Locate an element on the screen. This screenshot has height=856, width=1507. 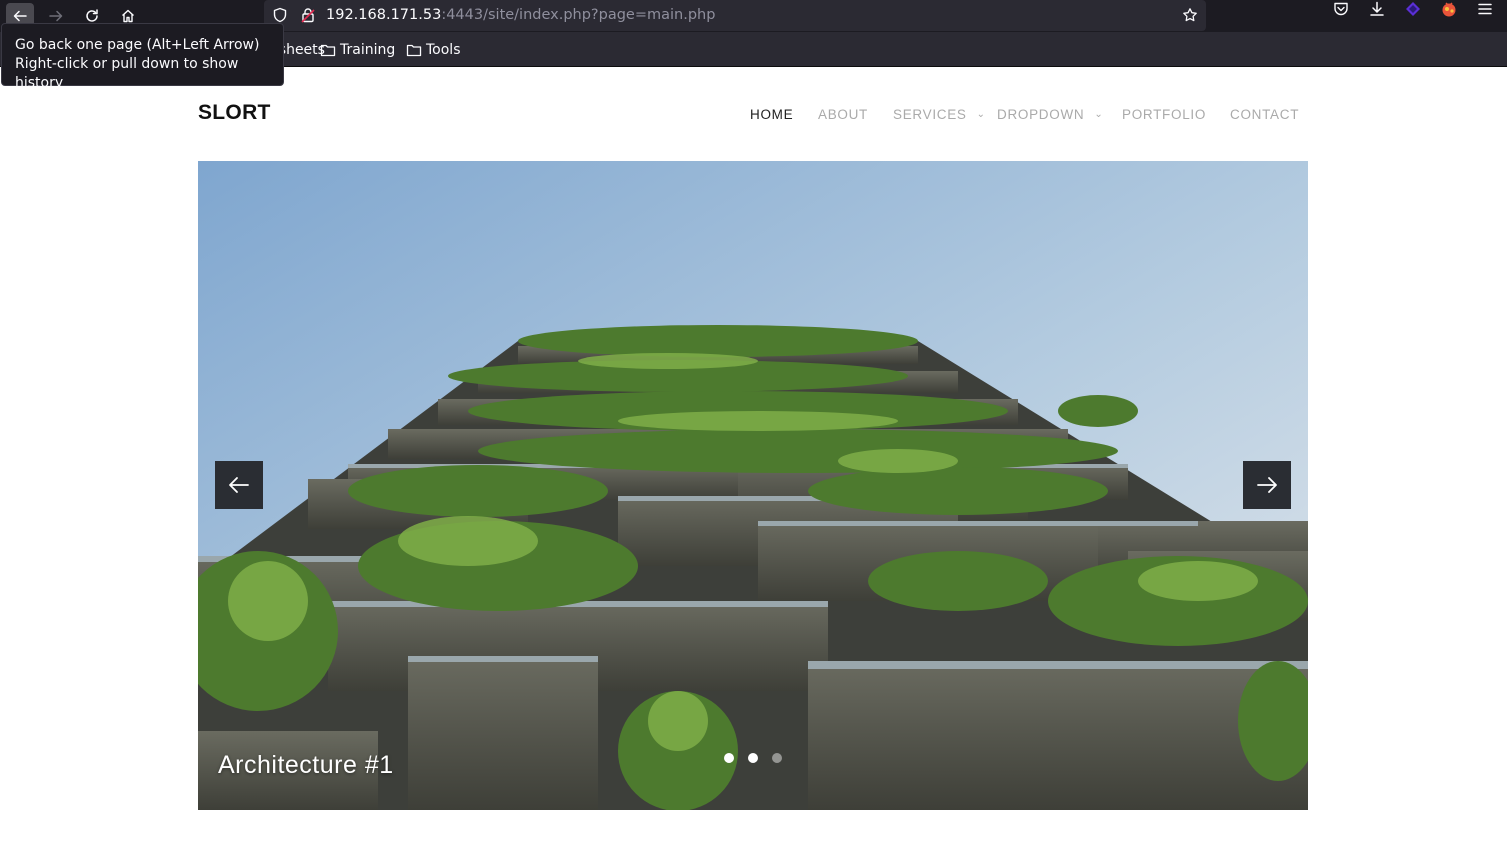
nav-item-services: SERVICES ⌄ is located at coordinates (939, 114).